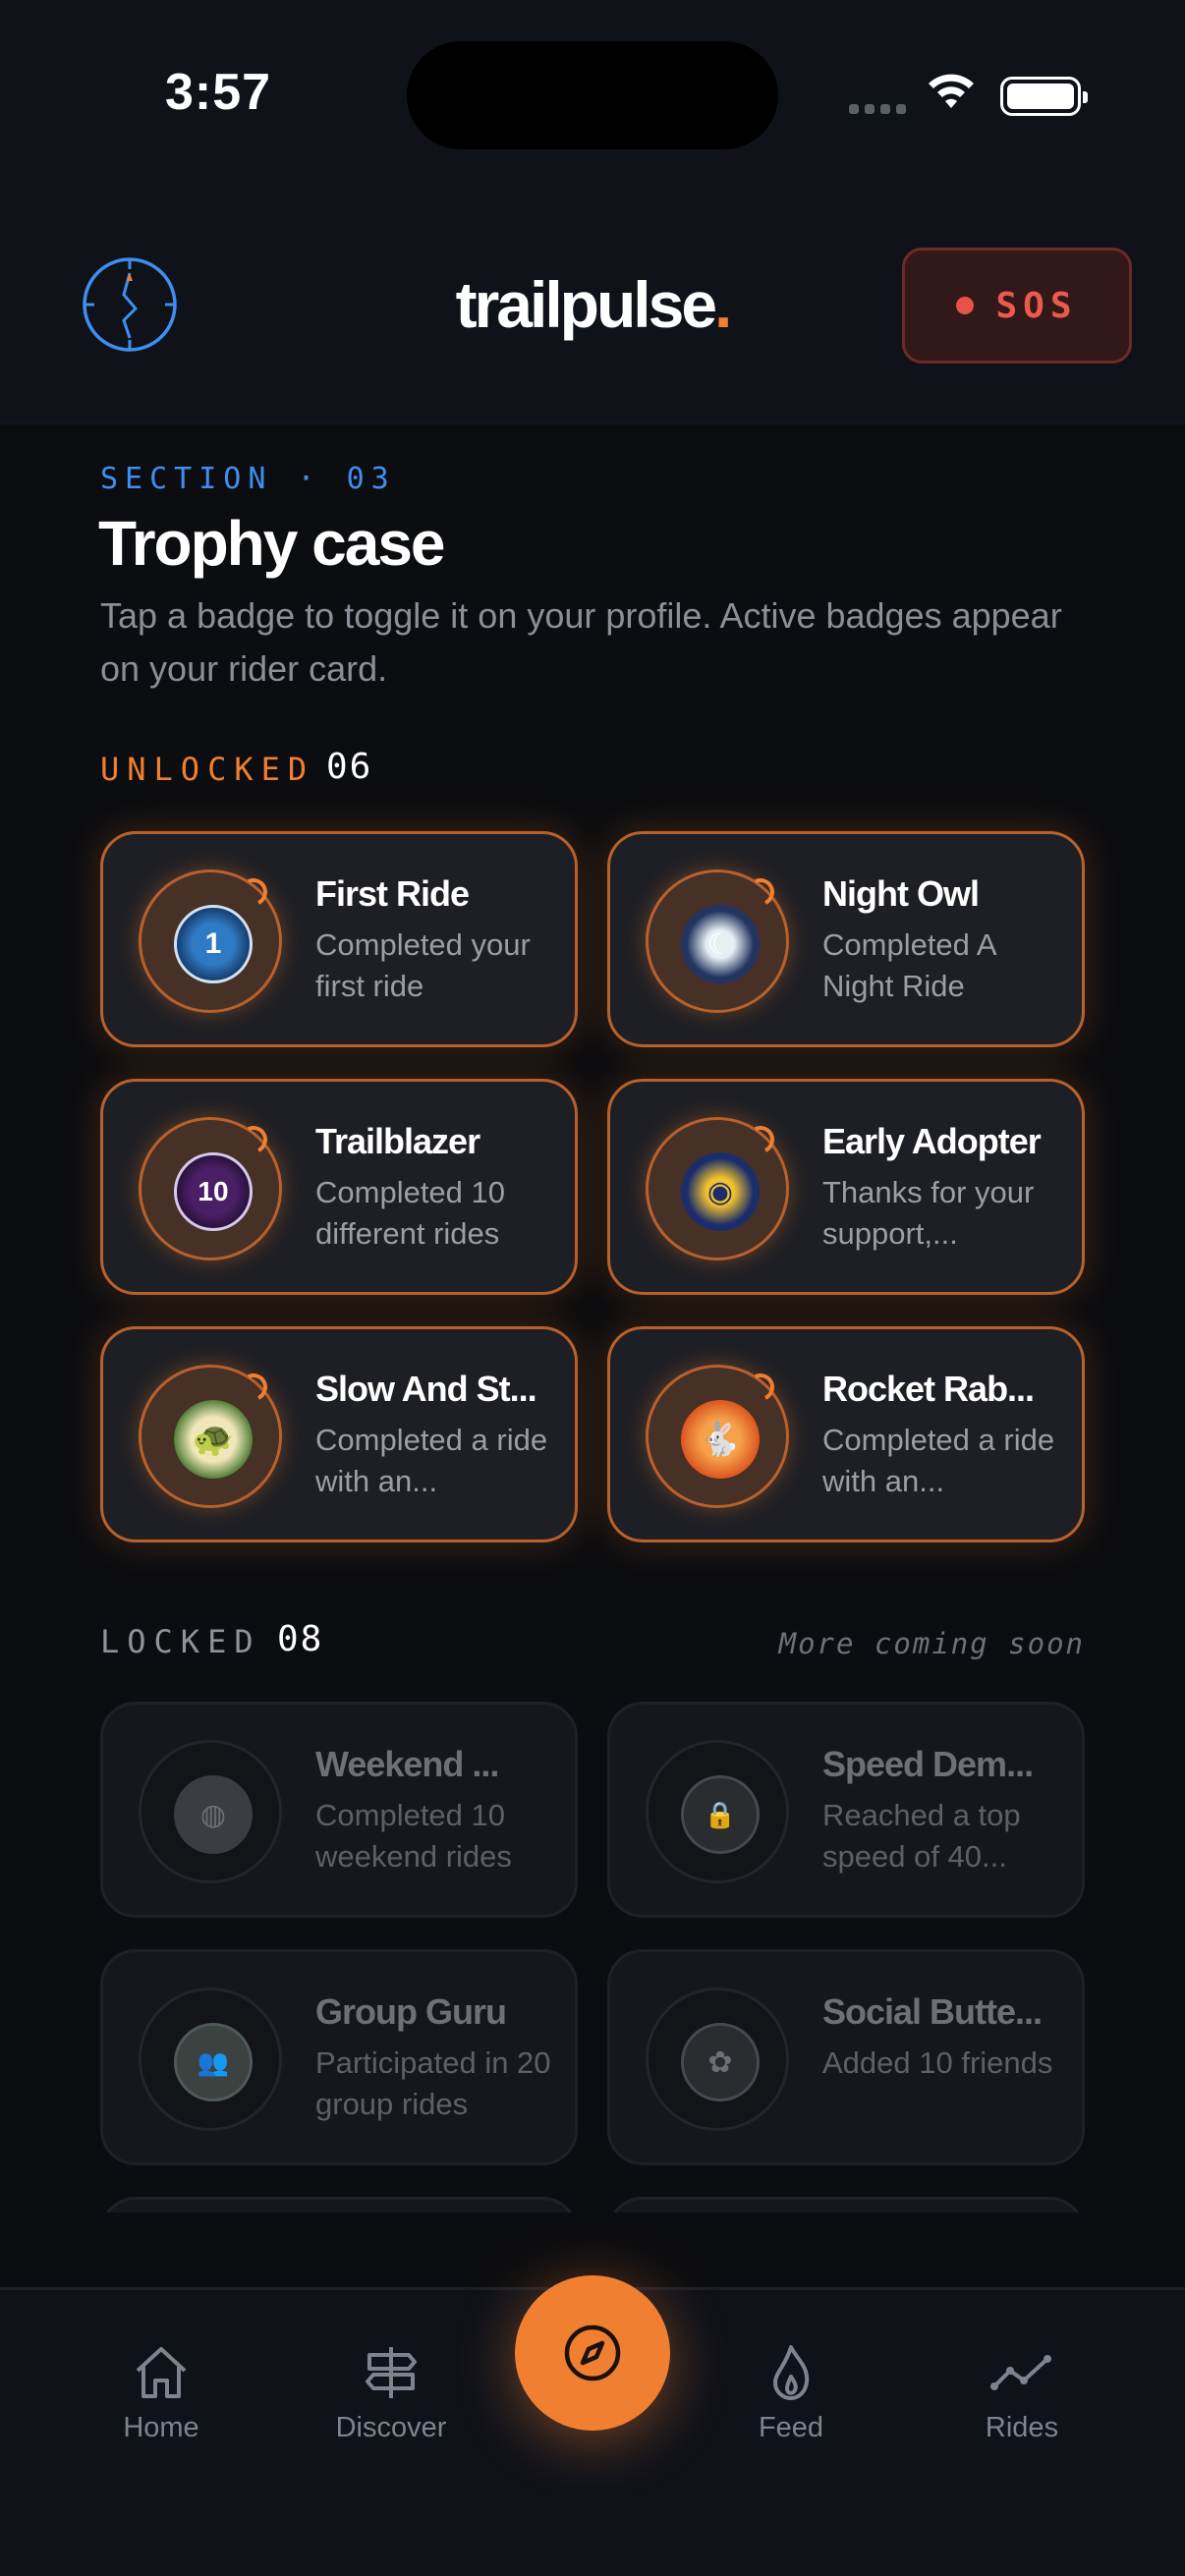 The image size is (1185, 2576). I want to click on sos-label: SOS, so click(1037, 305).